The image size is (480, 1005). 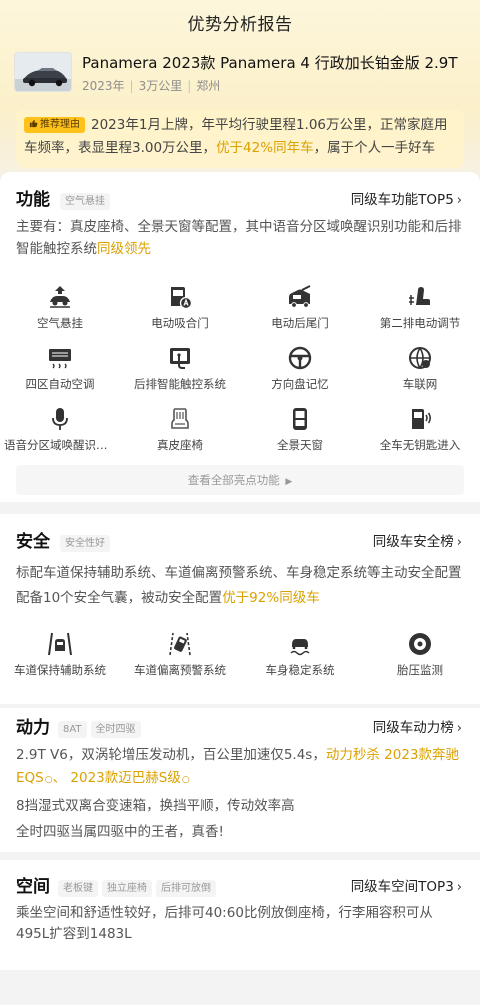 What do you see at coordinates (420, 670) in the screenshot?
I see `safety-label: 胎压监测` at bounding box center [420, 670].